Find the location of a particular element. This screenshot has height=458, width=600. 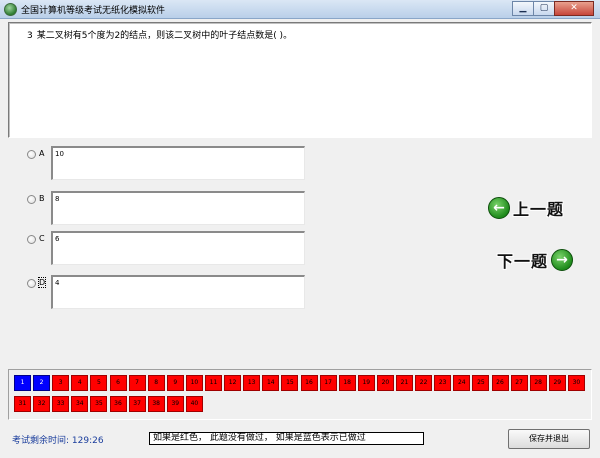

option-letter: B is located at coordinates (42, 198).